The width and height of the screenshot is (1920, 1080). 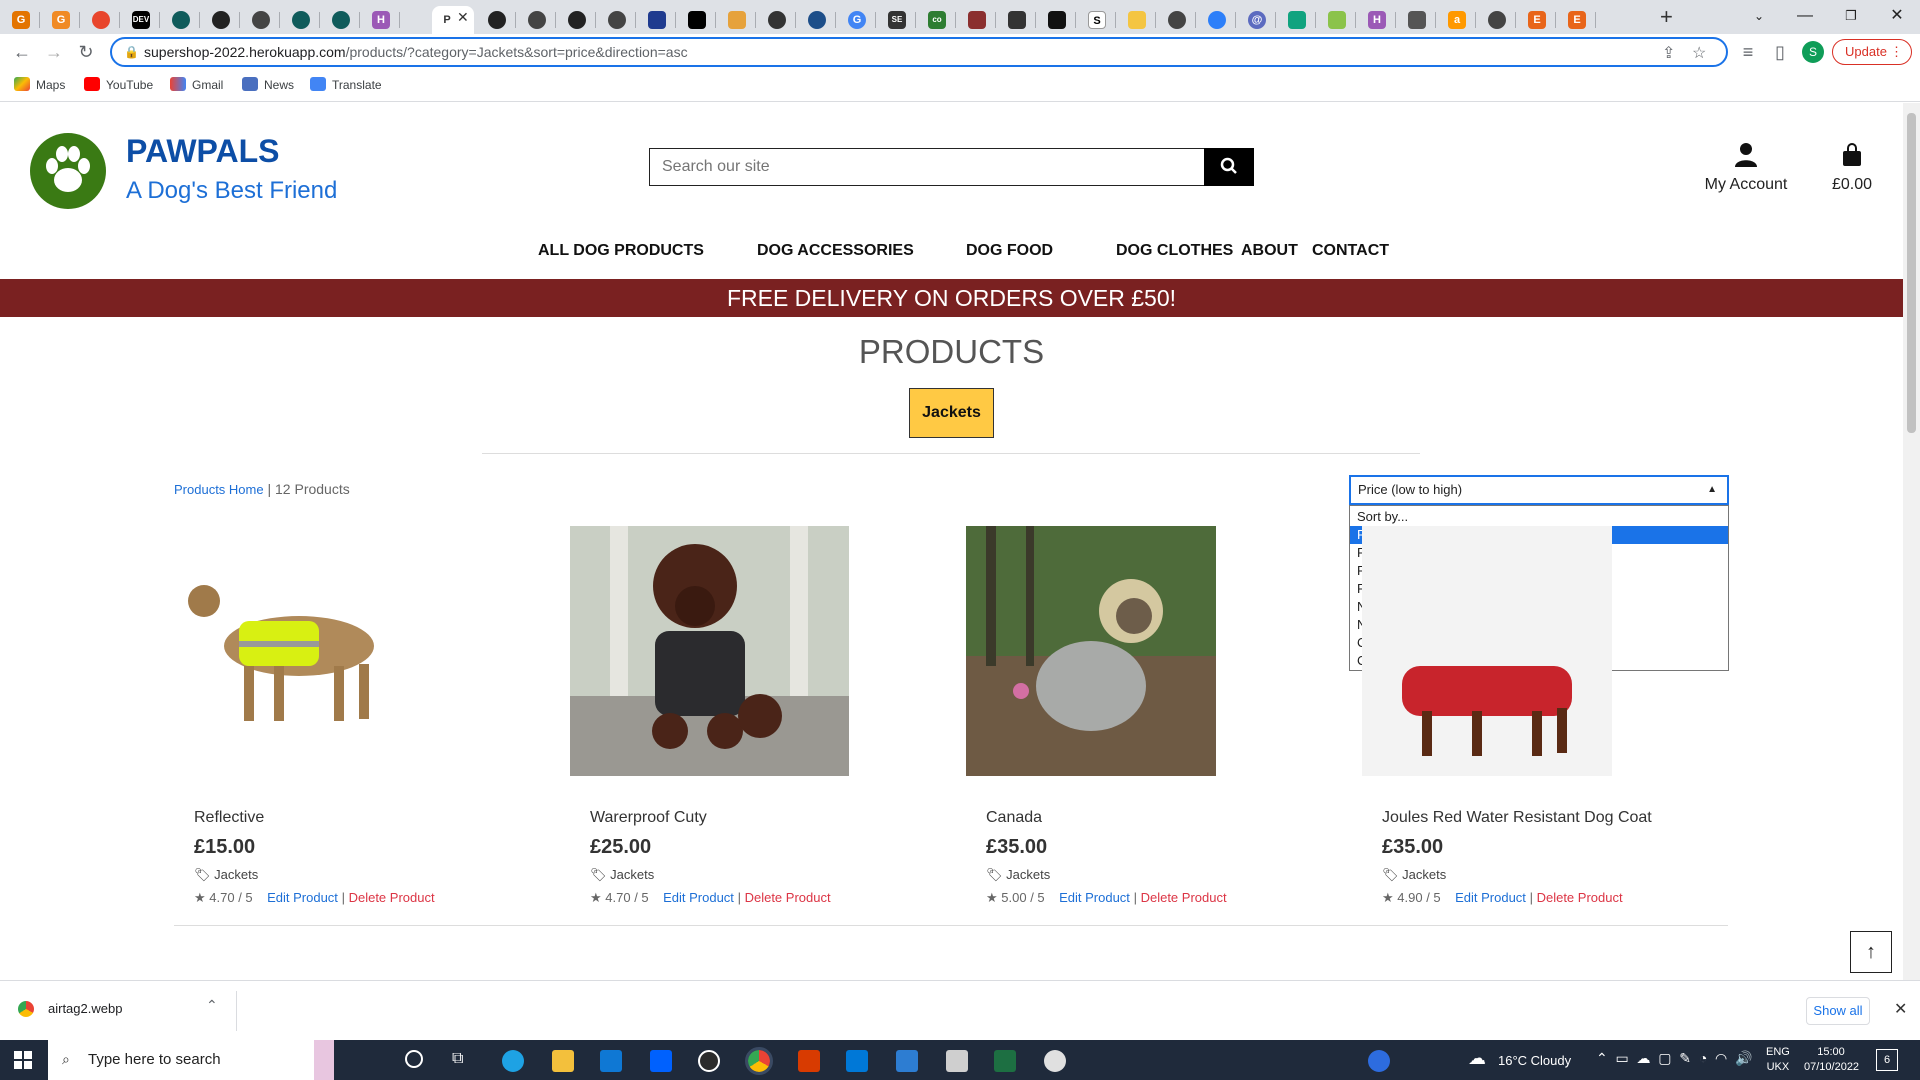 What do you see at coordinates (1759, 17) in the screenshot?
I see `tab-search-icon: ⌄` at bounding box center [1759, 17].